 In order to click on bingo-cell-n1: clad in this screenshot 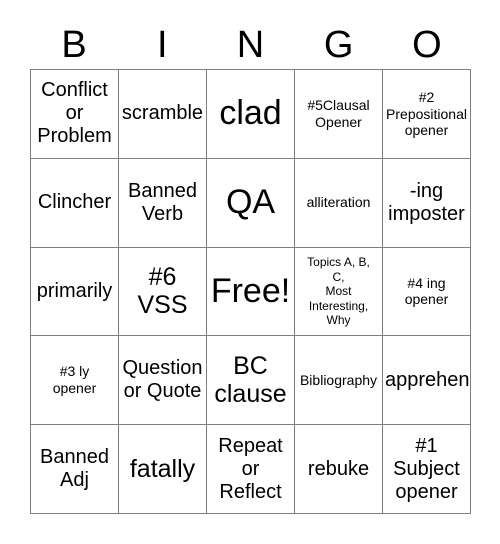, I will do `click(251, 114)`.